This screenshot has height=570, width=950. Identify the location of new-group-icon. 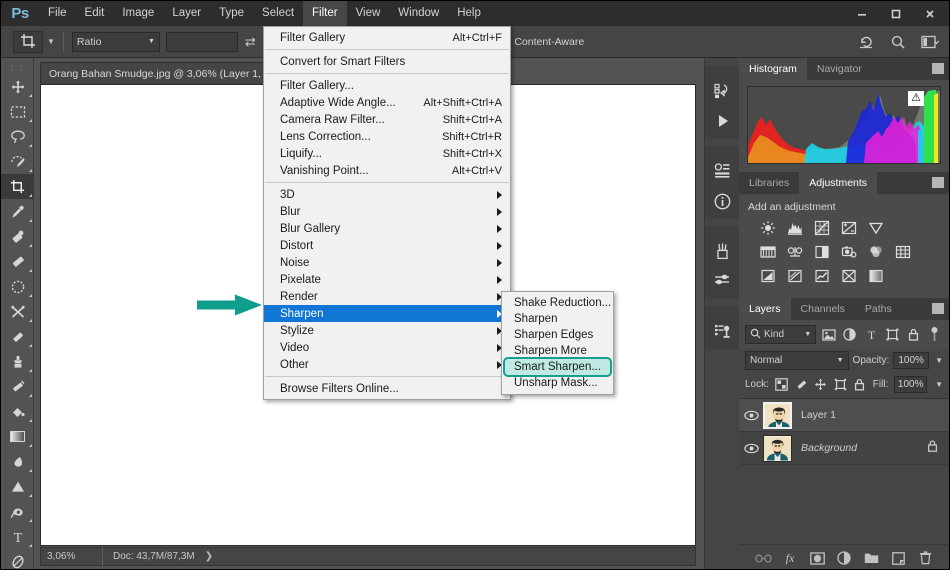
(871, 558).